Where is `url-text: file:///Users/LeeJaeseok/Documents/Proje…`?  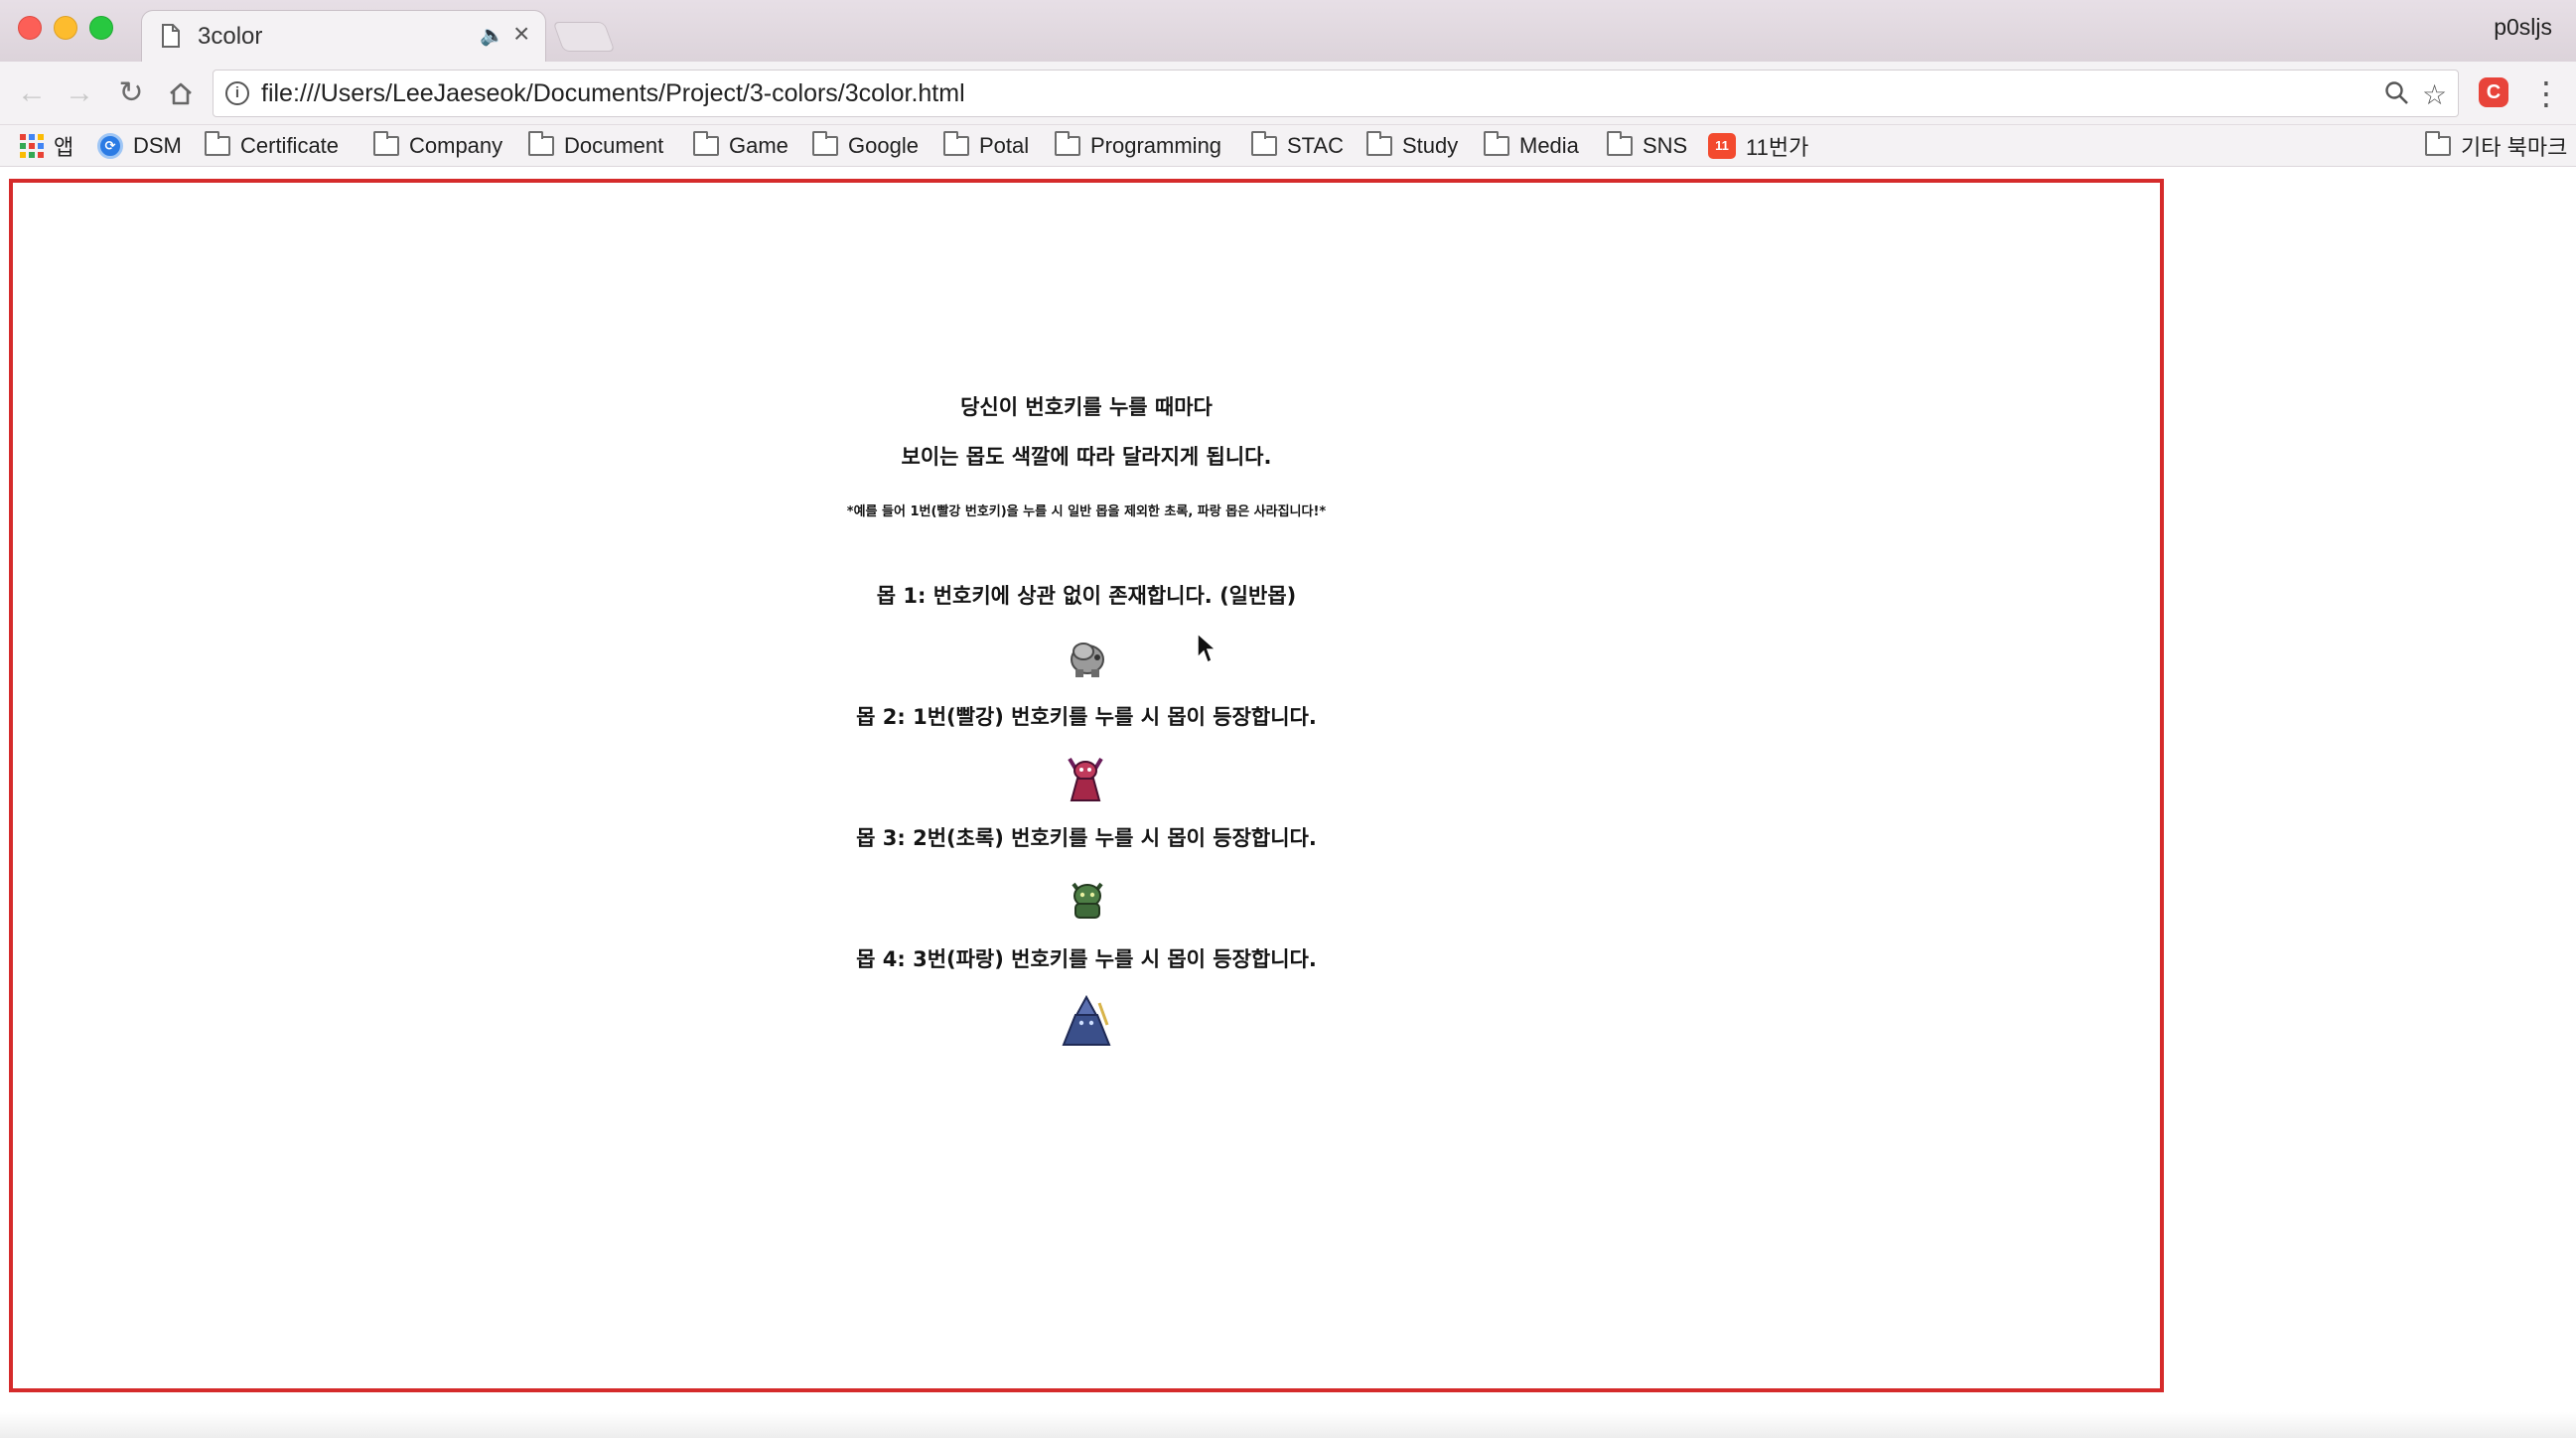 url-text: file:///Users/LeeJaeseok/Documents/Proje… is located at coordinates (613, 93).